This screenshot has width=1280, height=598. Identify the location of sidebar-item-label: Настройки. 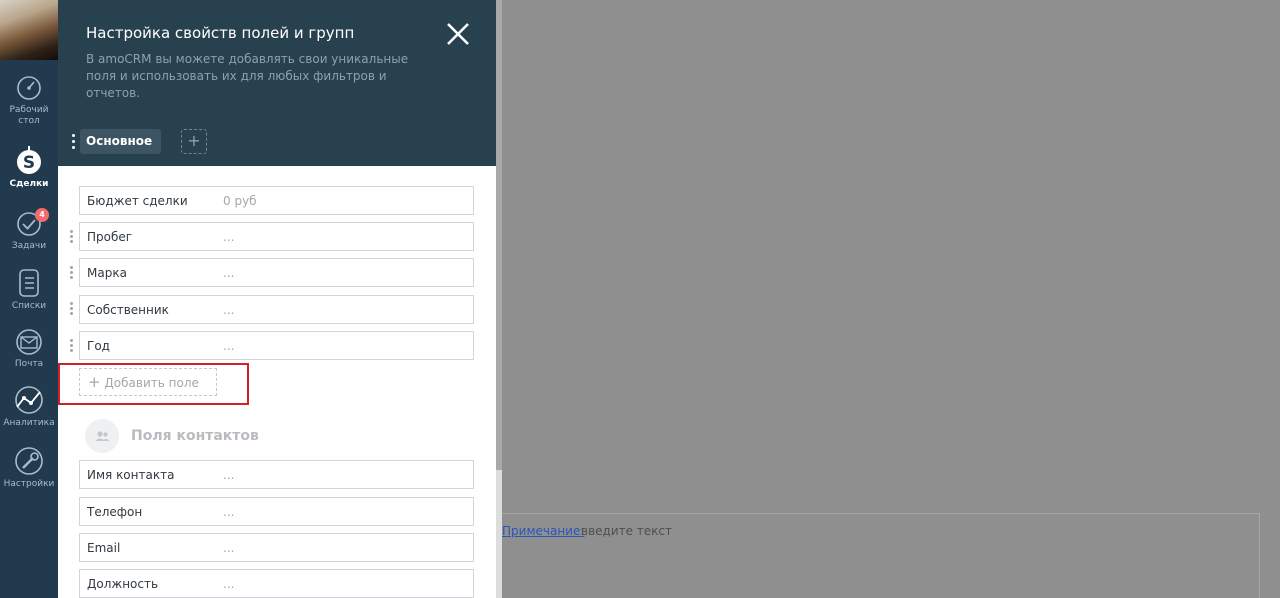
(29, 484).